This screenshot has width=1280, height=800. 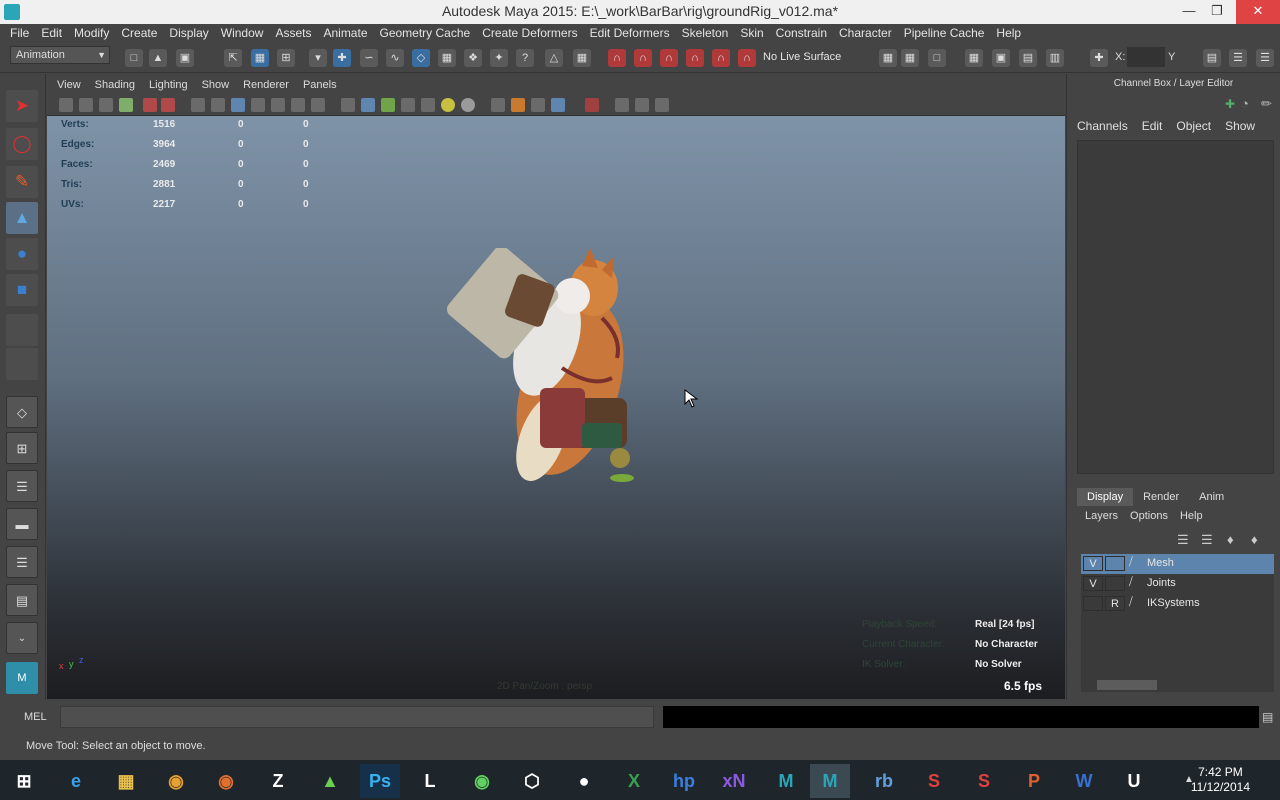 What do you see at coordinates (584, 781) in the screenshot?
I see `media-player-icon: ●` at bounding box center [584, 781].